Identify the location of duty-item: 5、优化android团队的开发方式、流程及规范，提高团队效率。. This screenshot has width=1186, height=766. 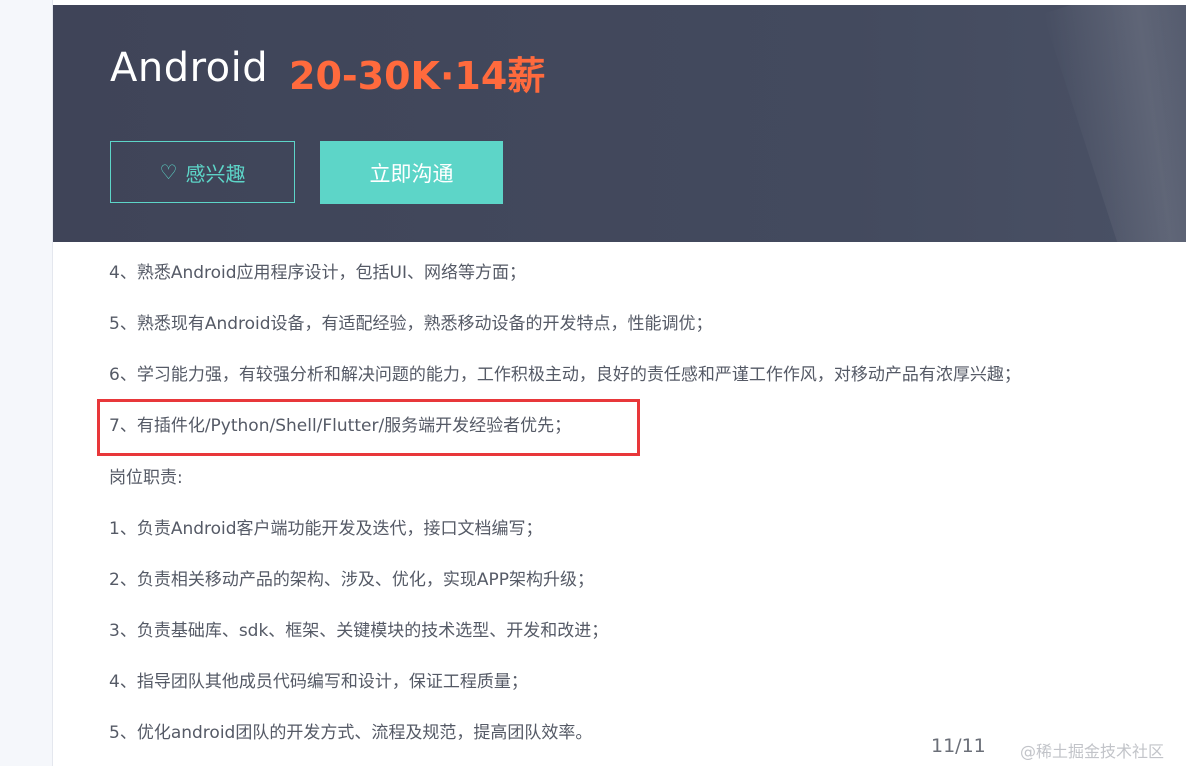
(351, 733).